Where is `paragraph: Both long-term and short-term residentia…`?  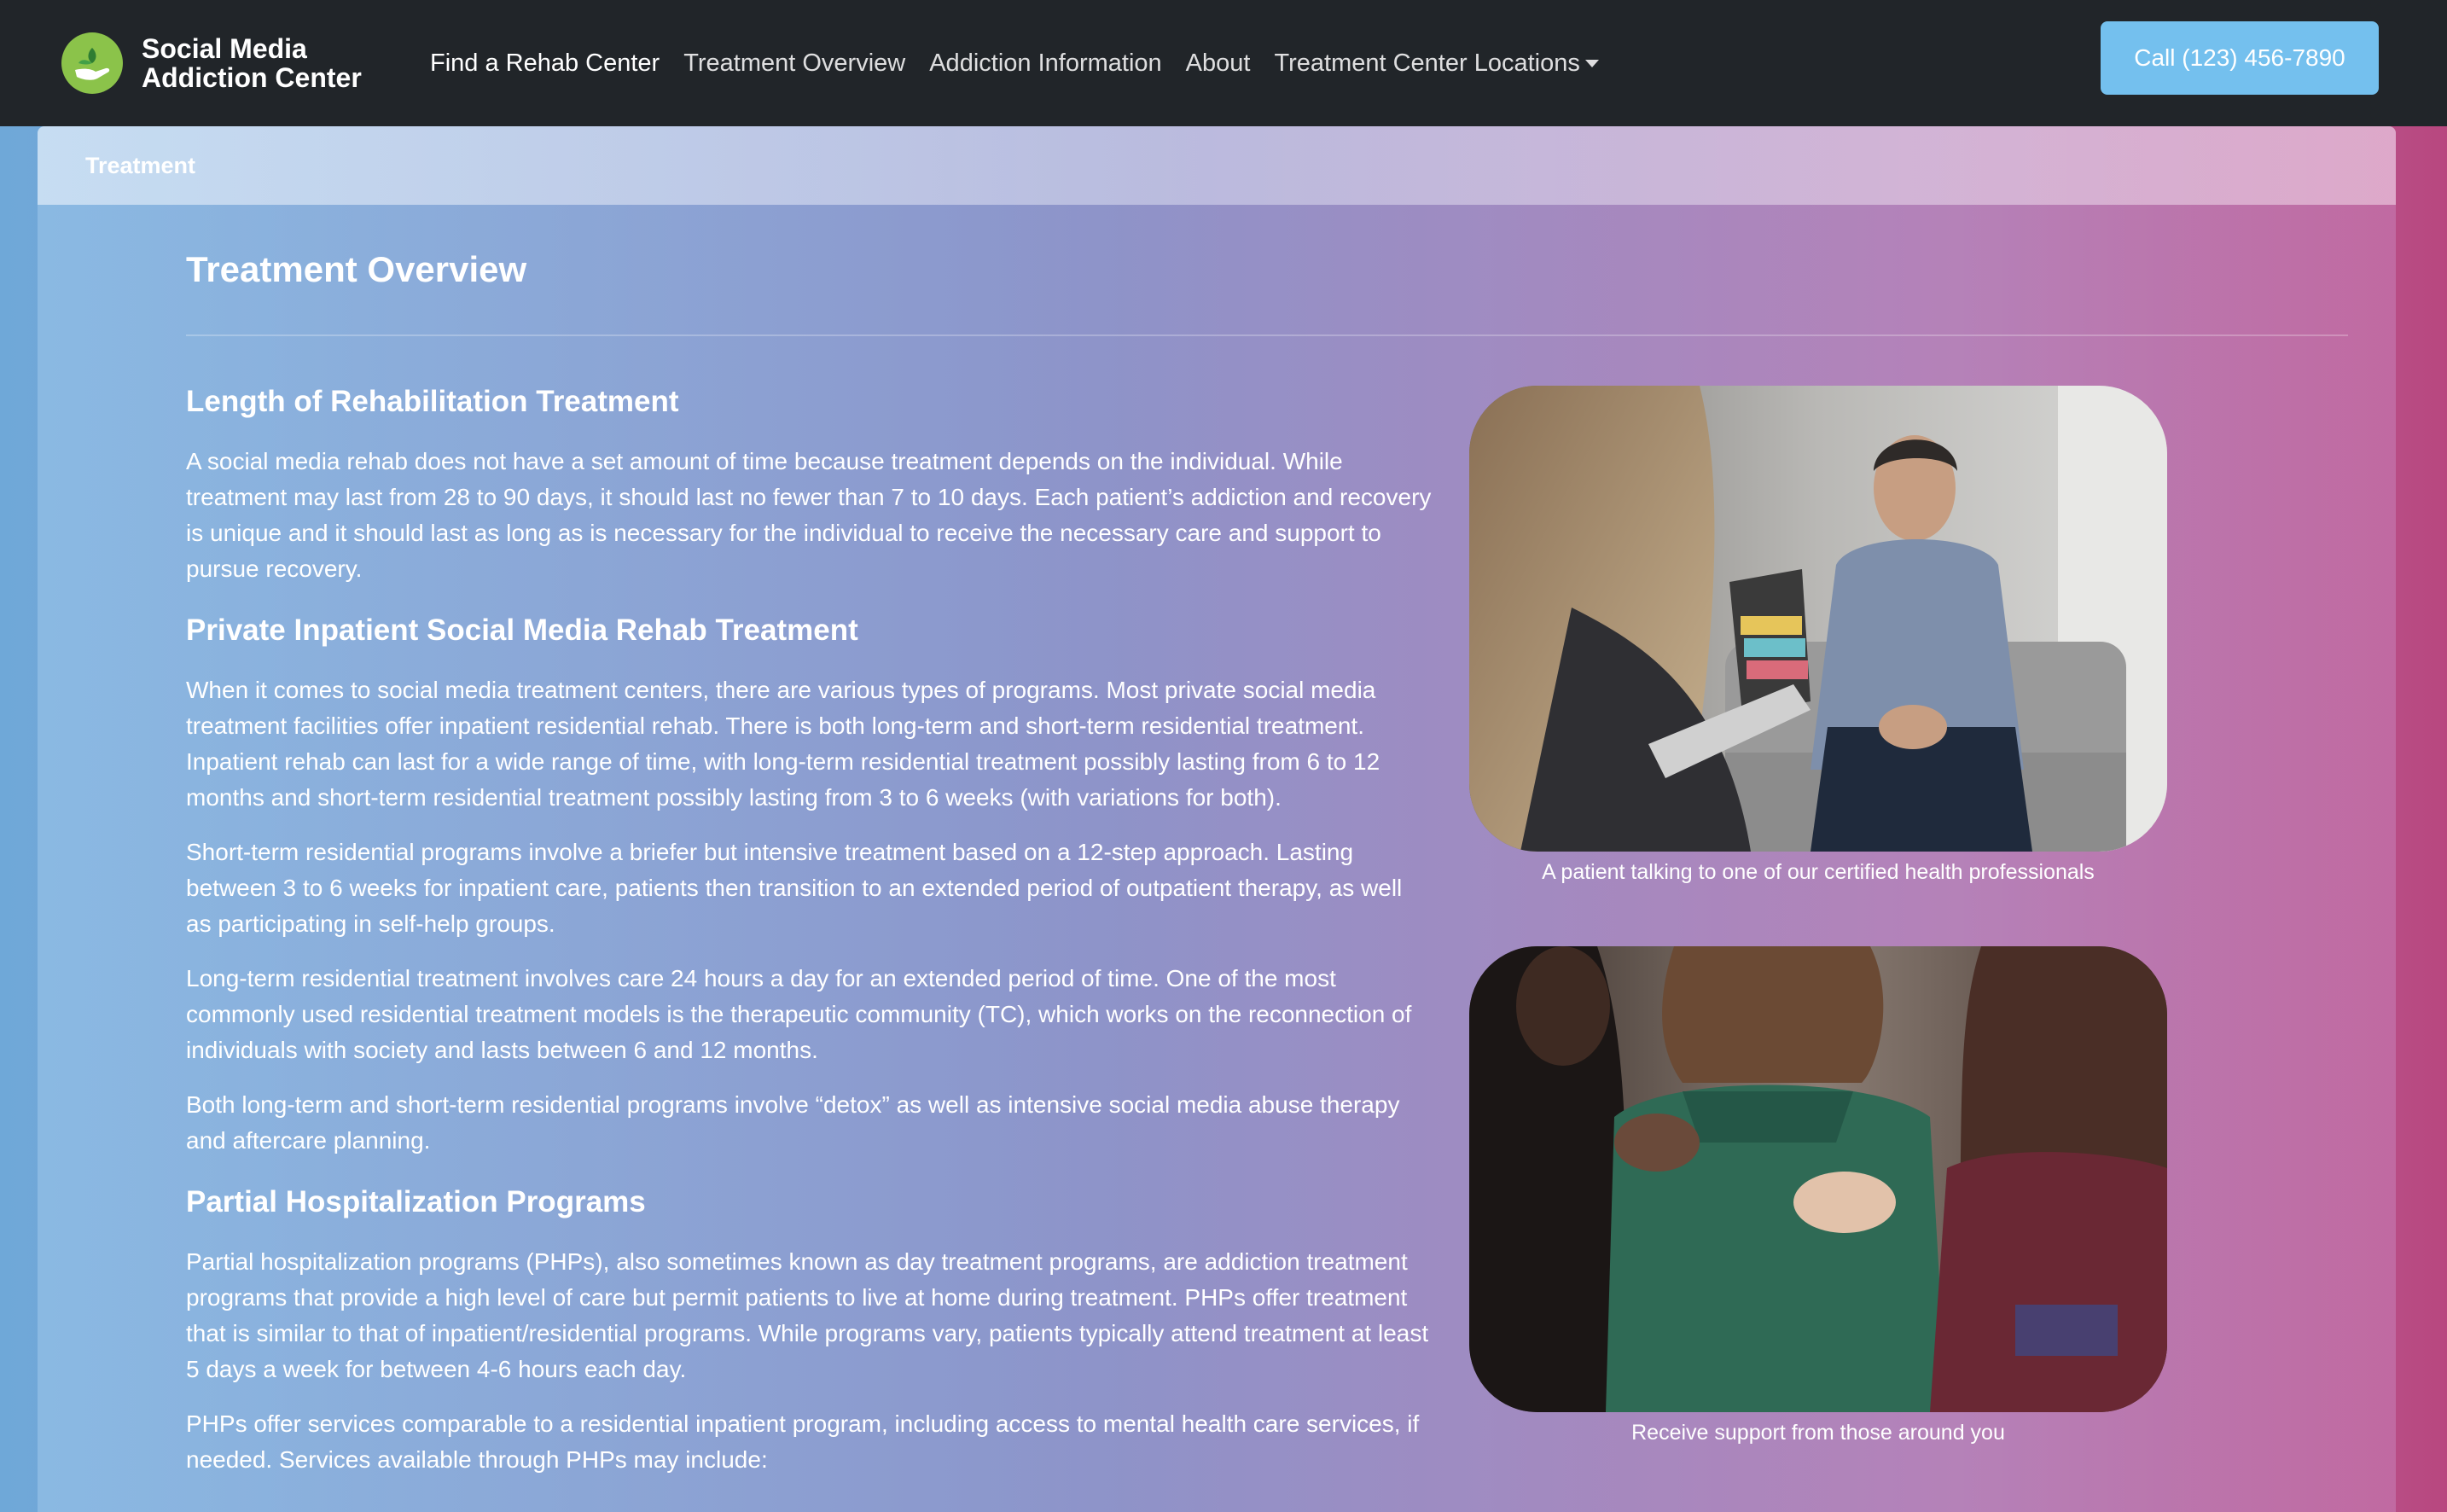
paragraph: Both long-term and short-term residentia… is located at coordinates (793, 1122).